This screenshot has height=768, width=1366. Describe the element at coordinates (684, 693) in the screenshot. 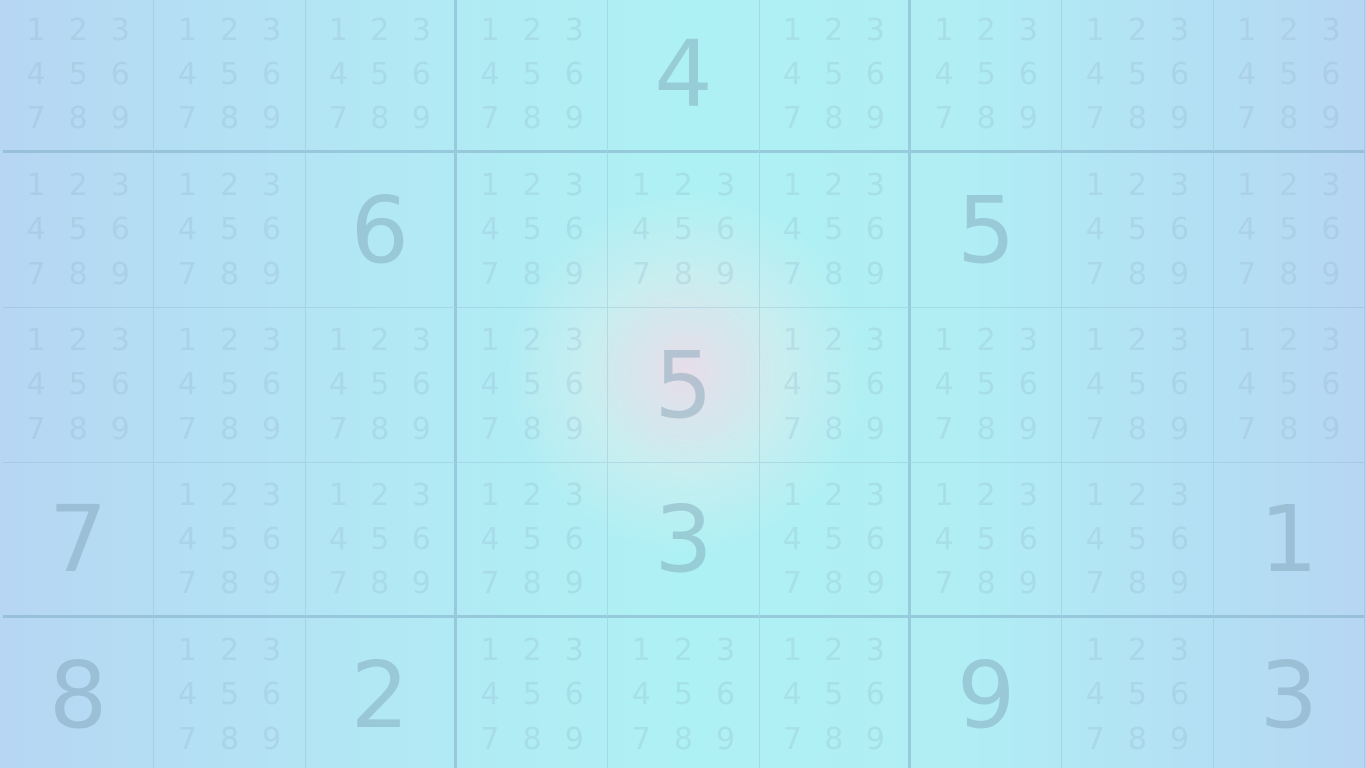

I see `sudoku-cell-r5c5: 123 456 789` at that location.